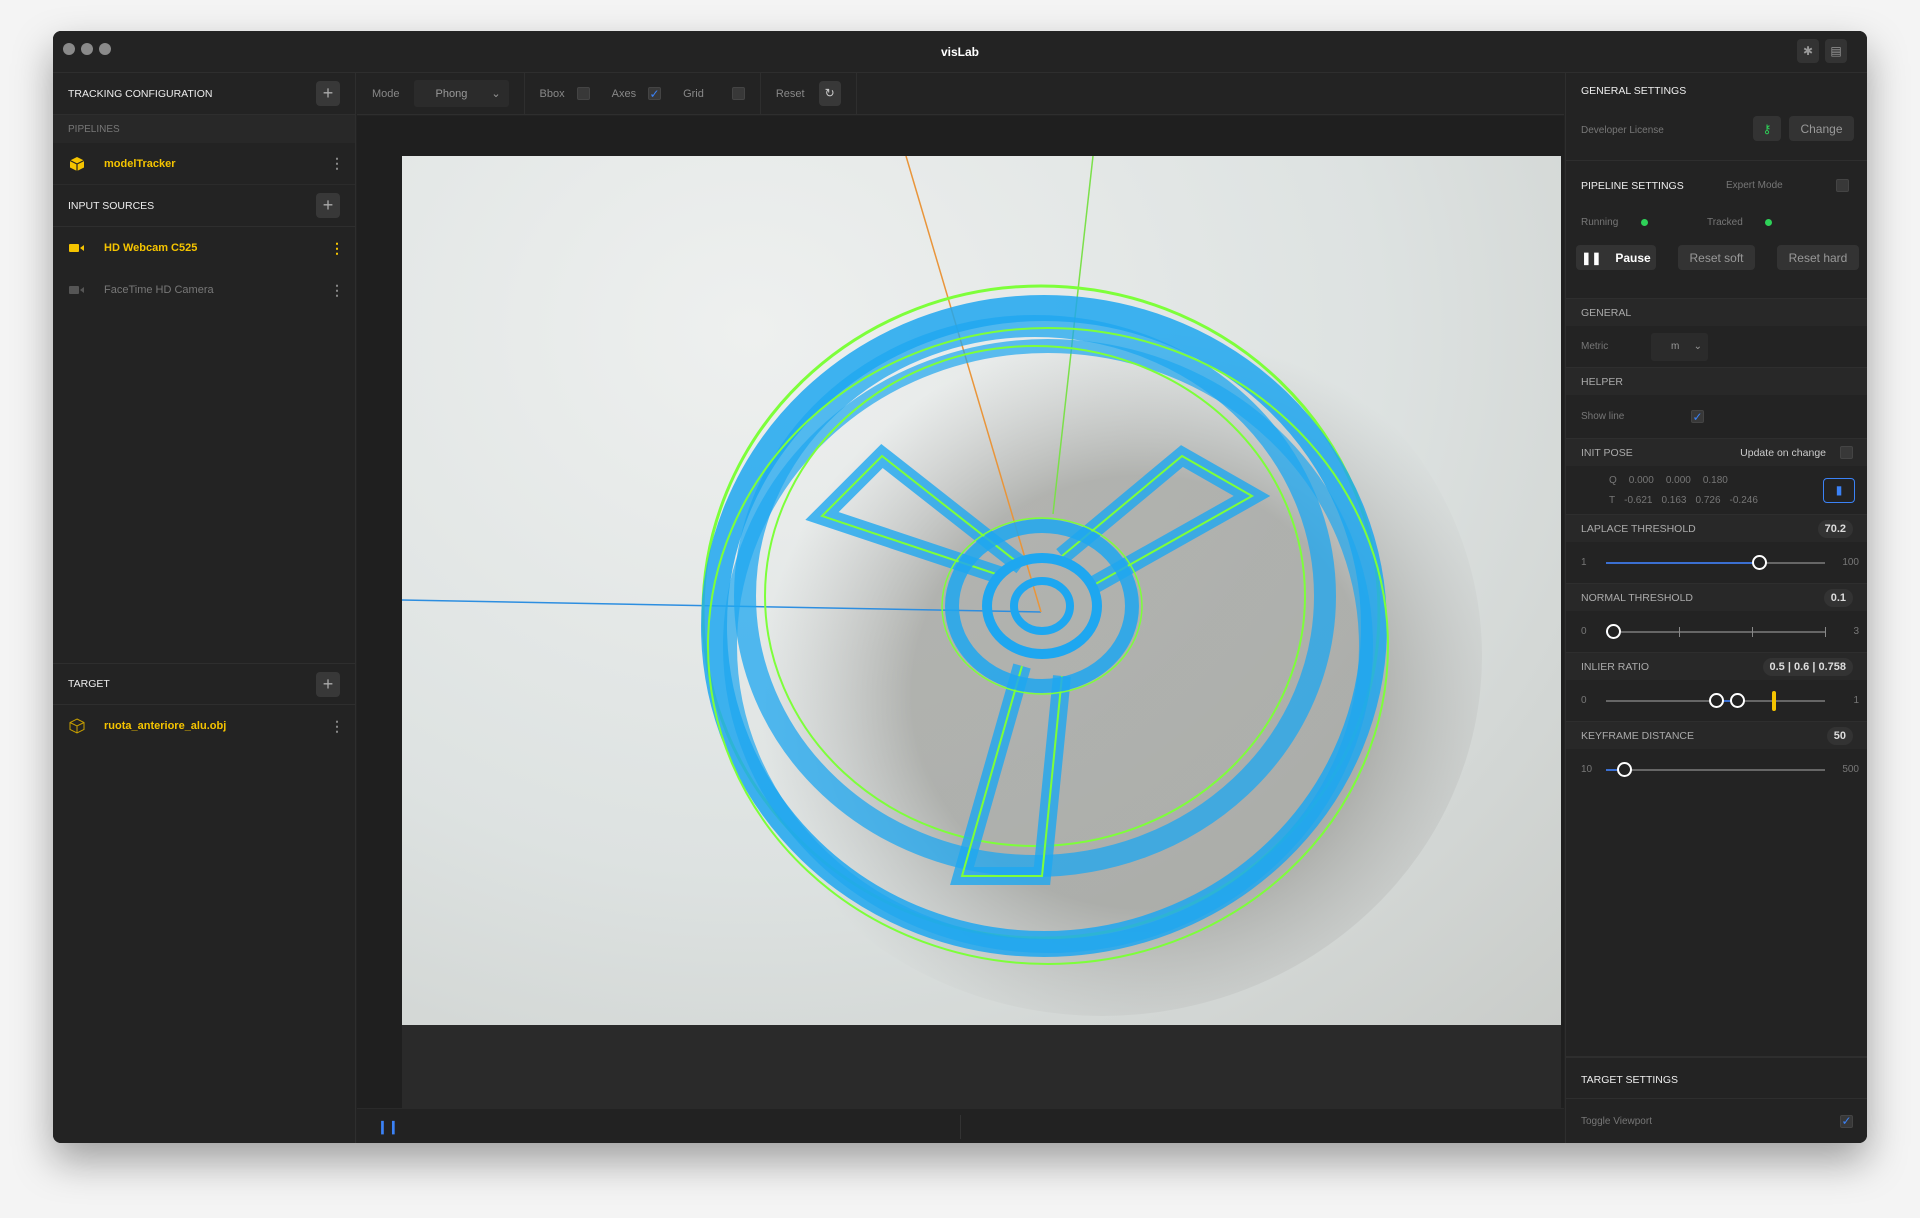  What do you see at coordinates (1633, 257) in the screenshot?
I see `pause-label: Pause` at bounding box center [1633, 257].